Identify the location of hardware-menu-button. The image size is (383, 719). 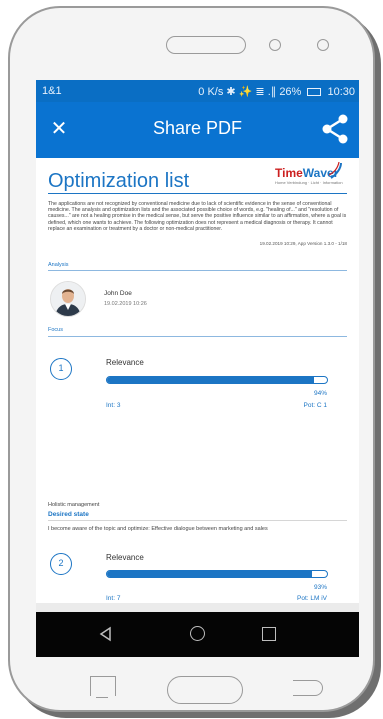
(103, 687).